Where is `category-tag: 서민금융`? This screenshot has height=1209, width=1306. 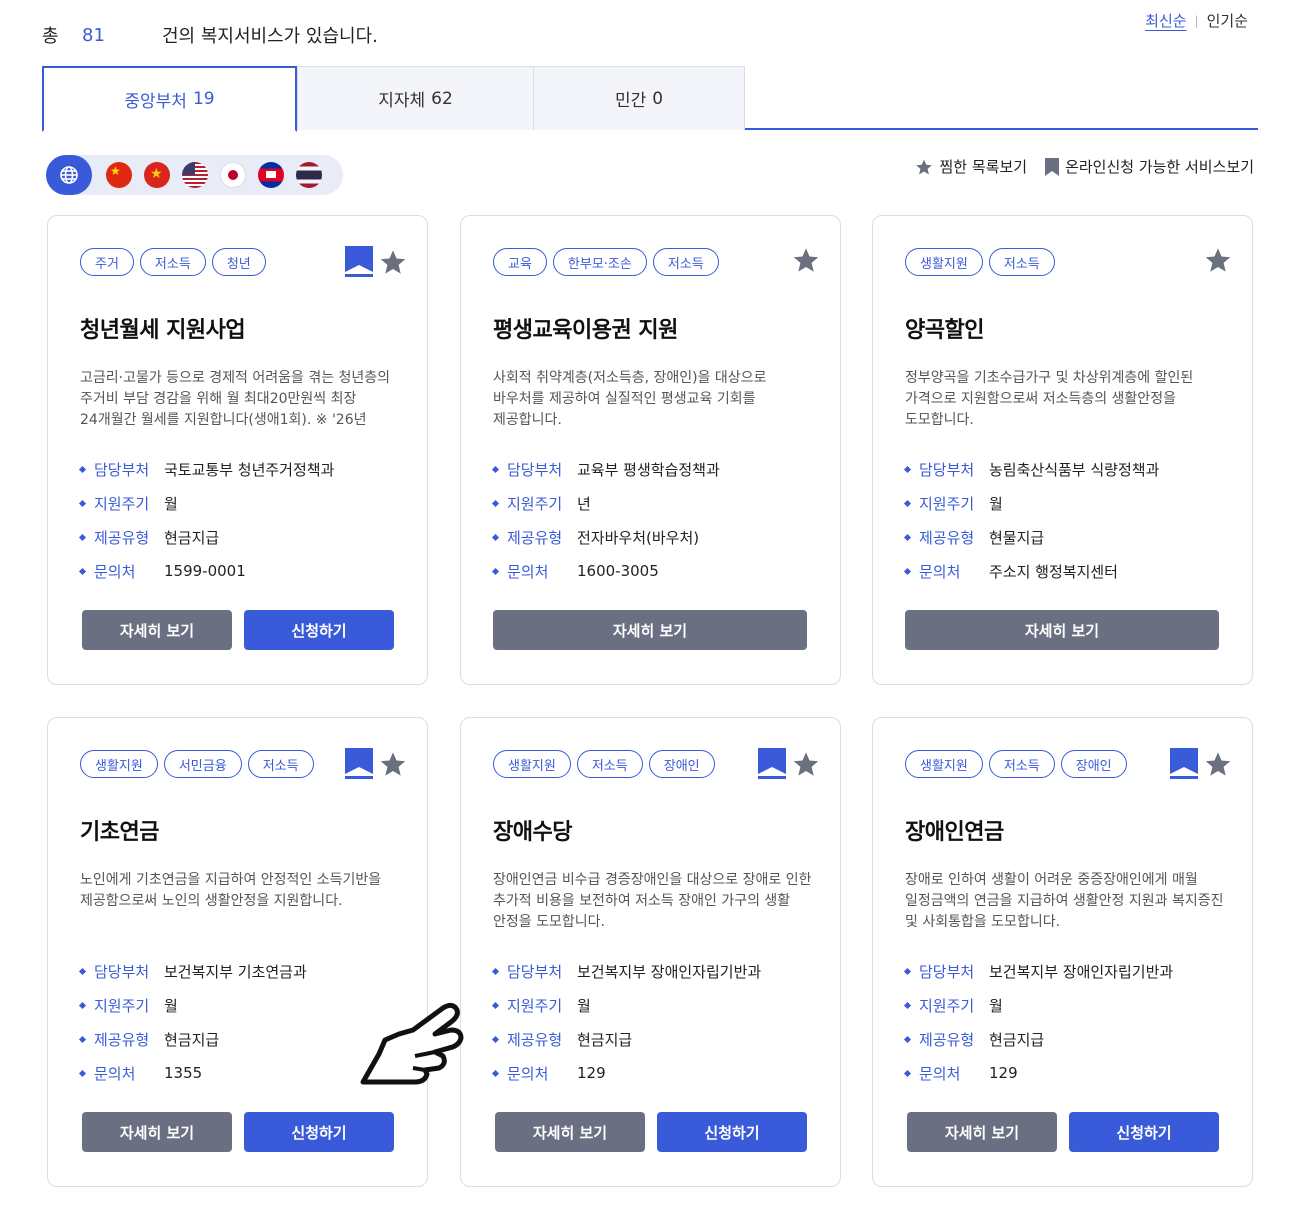 category-tag: 서민금융 is located at coordinates (202, 764).